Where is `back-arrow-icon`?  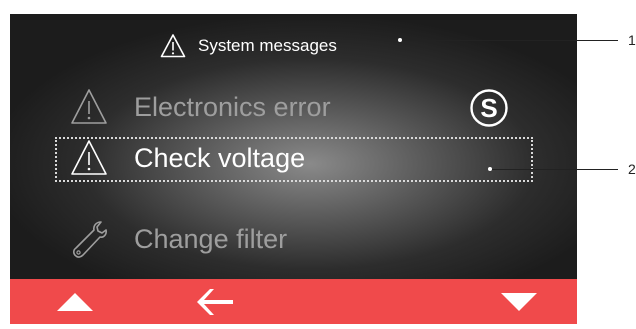 back-arrow-icon is located at coordinates (215, 301).